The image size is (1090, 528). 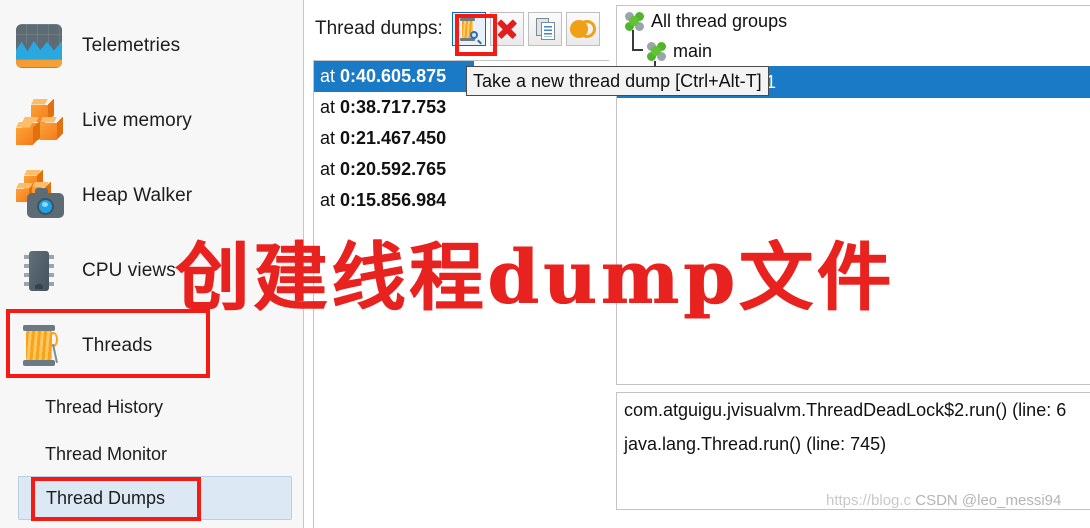 What do you see at coordinates (106, 453) in the screenshot?
I see `sidebar-item-label: Thread Monitor` at bounding box center [106, 453].